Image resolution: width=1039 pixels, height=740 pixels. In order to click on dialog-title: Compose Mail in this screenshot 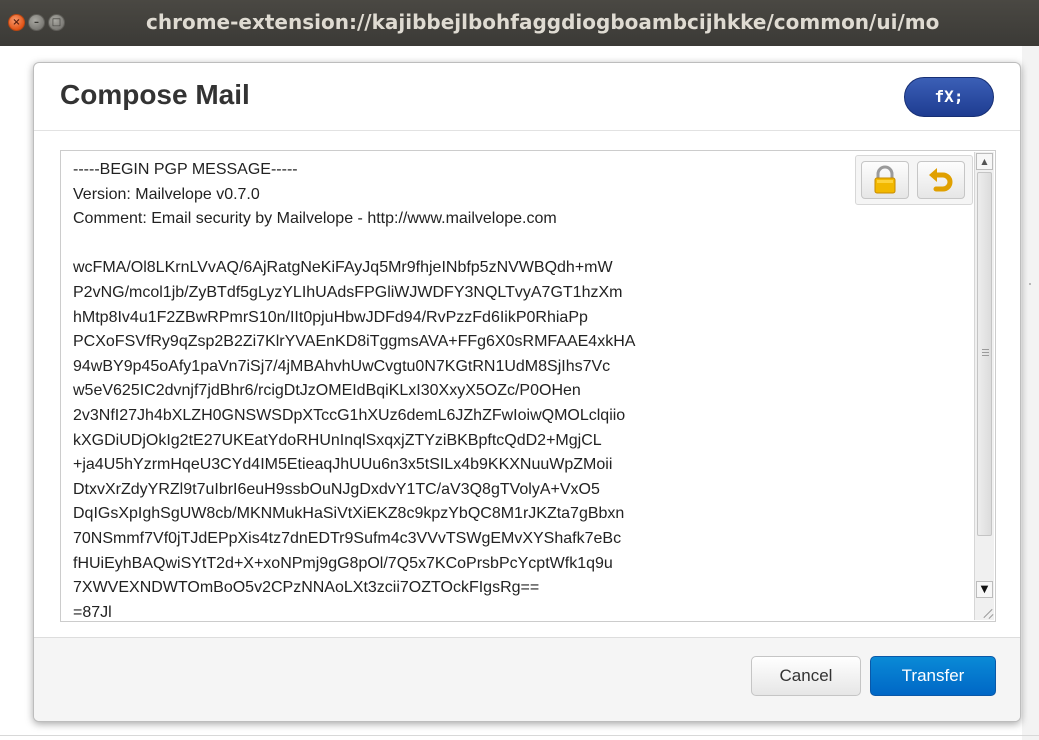, I will do `click(155, 94)`.